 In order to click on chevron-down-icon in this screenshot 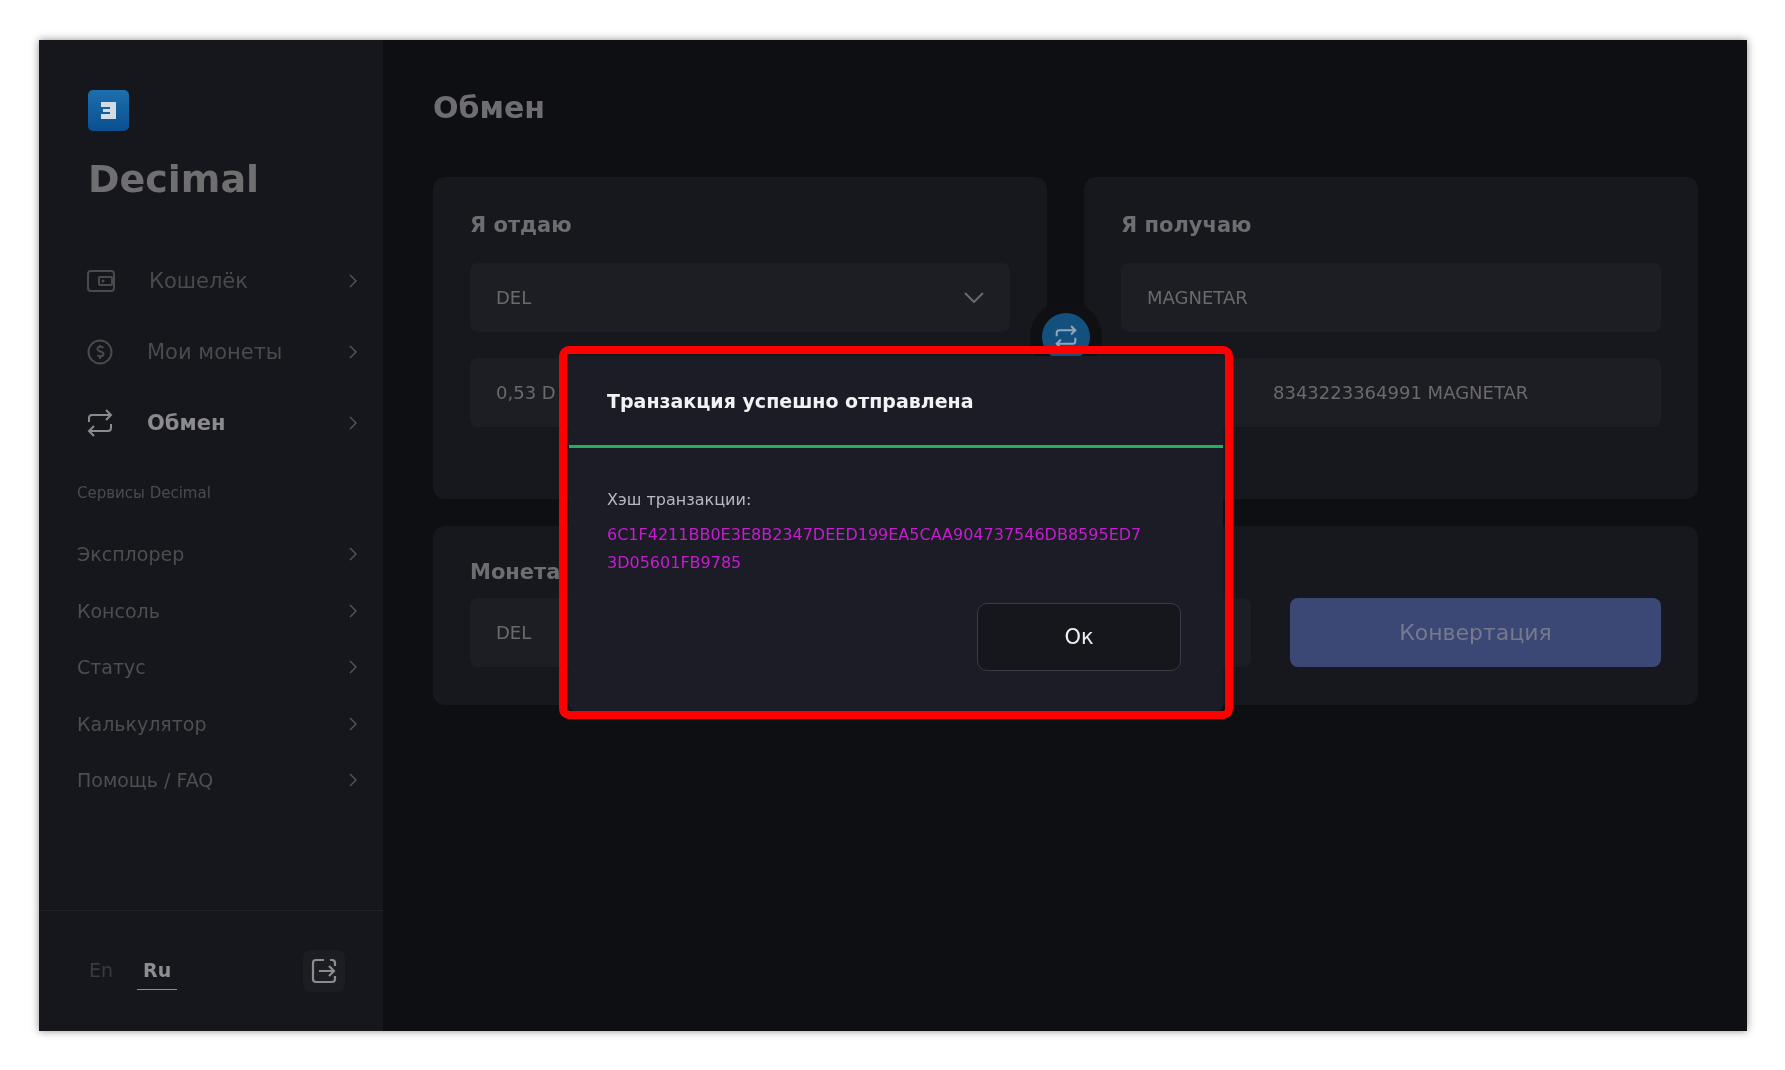, I will do `click(974, 297)`.